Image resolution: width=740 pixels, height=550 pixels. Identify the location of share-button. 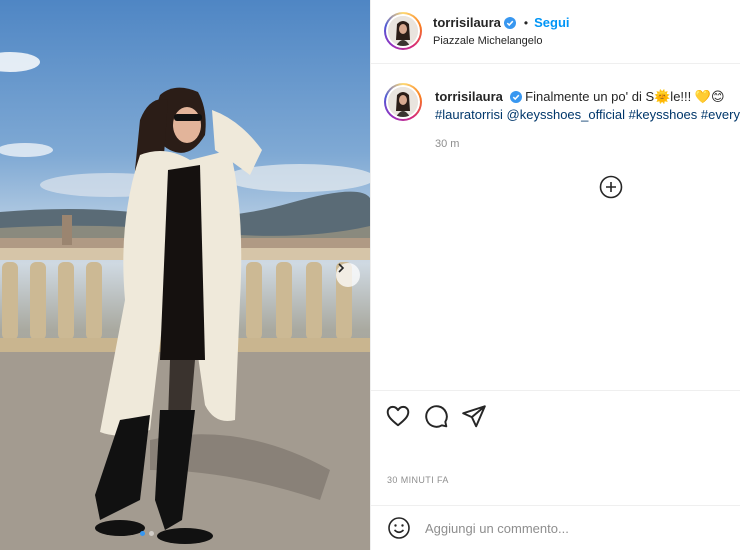
(474, 416).